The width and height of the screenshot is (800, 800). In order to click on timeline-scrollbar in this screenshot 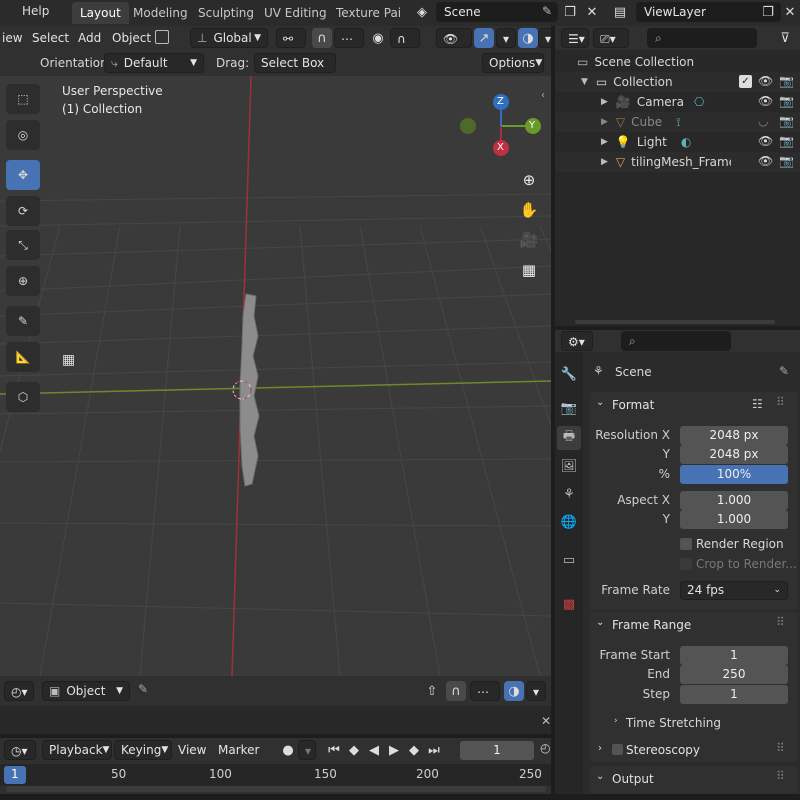, I will do `click(276, 789)`.